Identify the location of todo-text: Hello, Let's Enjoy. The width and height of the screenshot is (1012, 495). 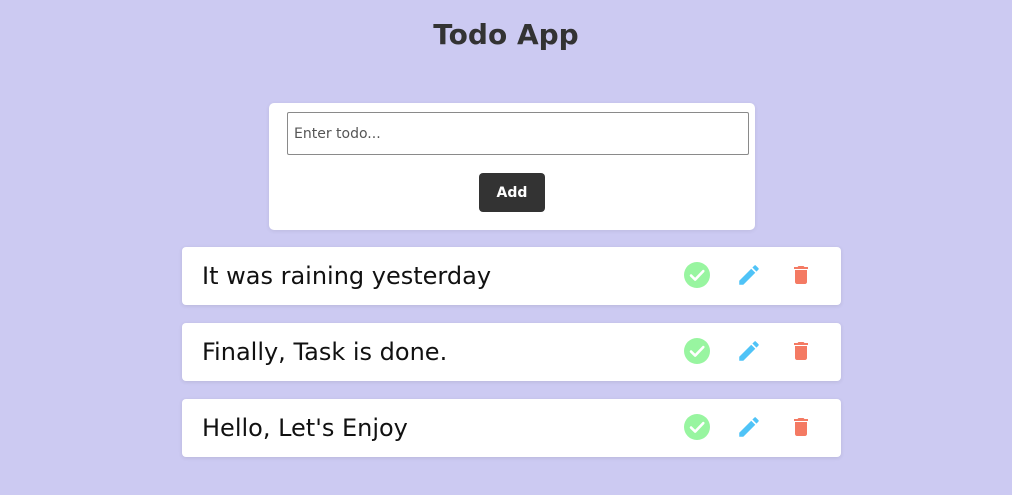
(305, 428).